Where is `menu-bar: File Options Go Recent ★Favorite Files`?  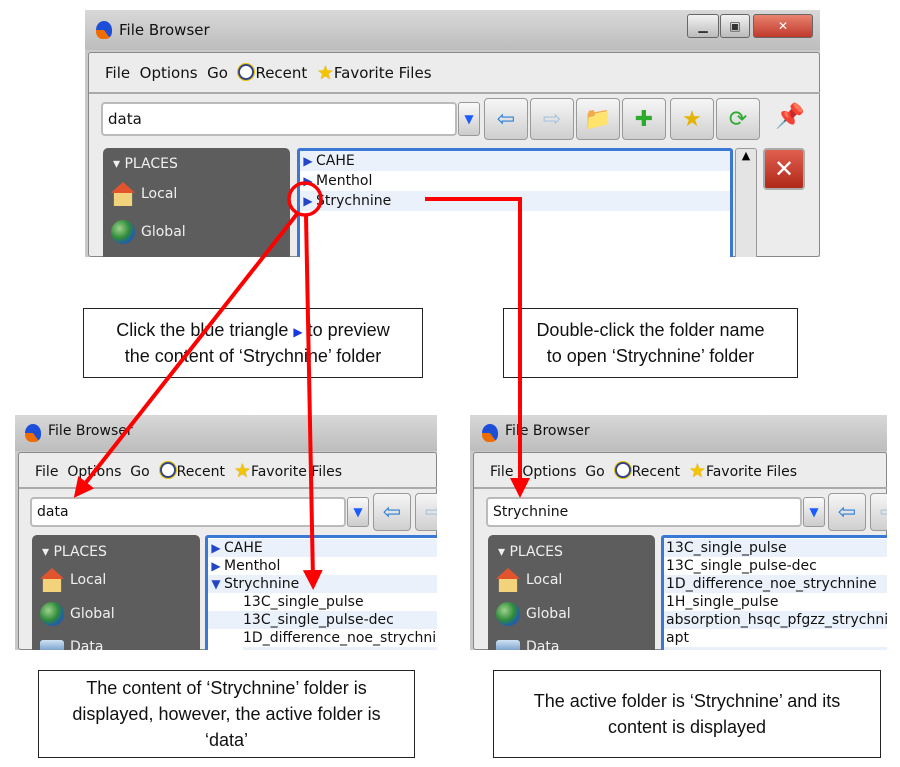
menu-bar: File Options Go Recent ★Favorite Files is located at coordinates (268, 73).